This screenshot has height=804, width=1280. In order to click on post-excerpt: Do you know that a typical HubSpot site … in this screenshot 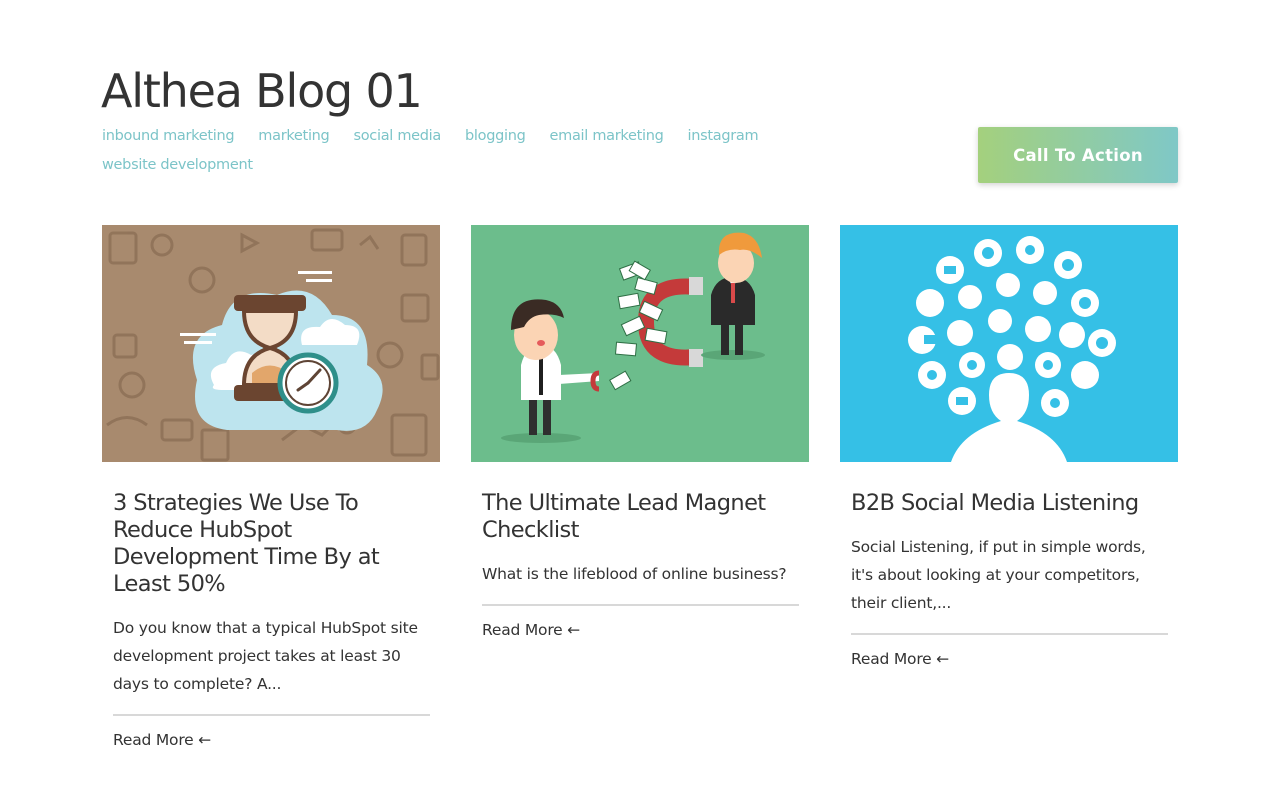, I will do `click(265, 656)`.